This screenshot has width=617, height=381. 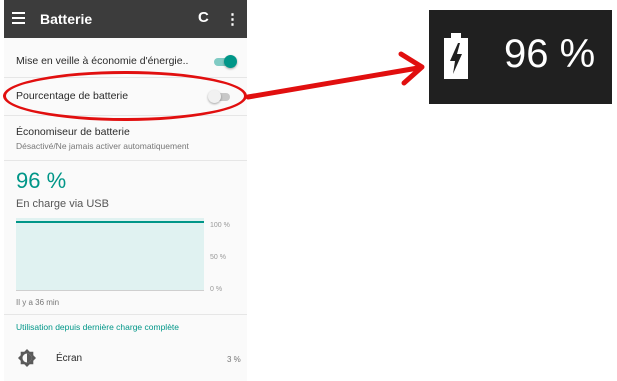 I want to click on charging-battery-icon, so click(x=456, y=56).